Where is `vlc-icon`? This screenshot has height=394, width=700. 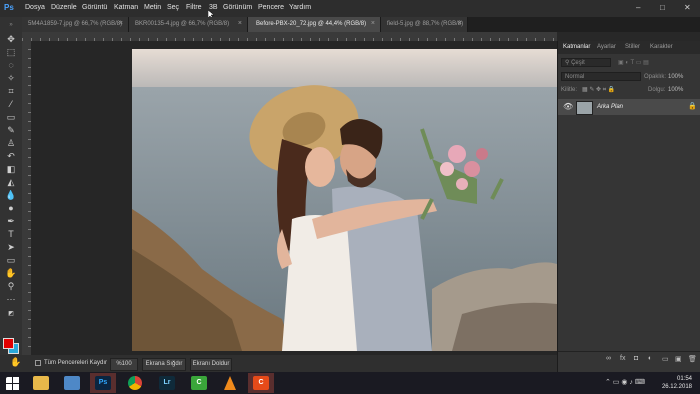
vlc-icon is located at coordinates (230, 383).